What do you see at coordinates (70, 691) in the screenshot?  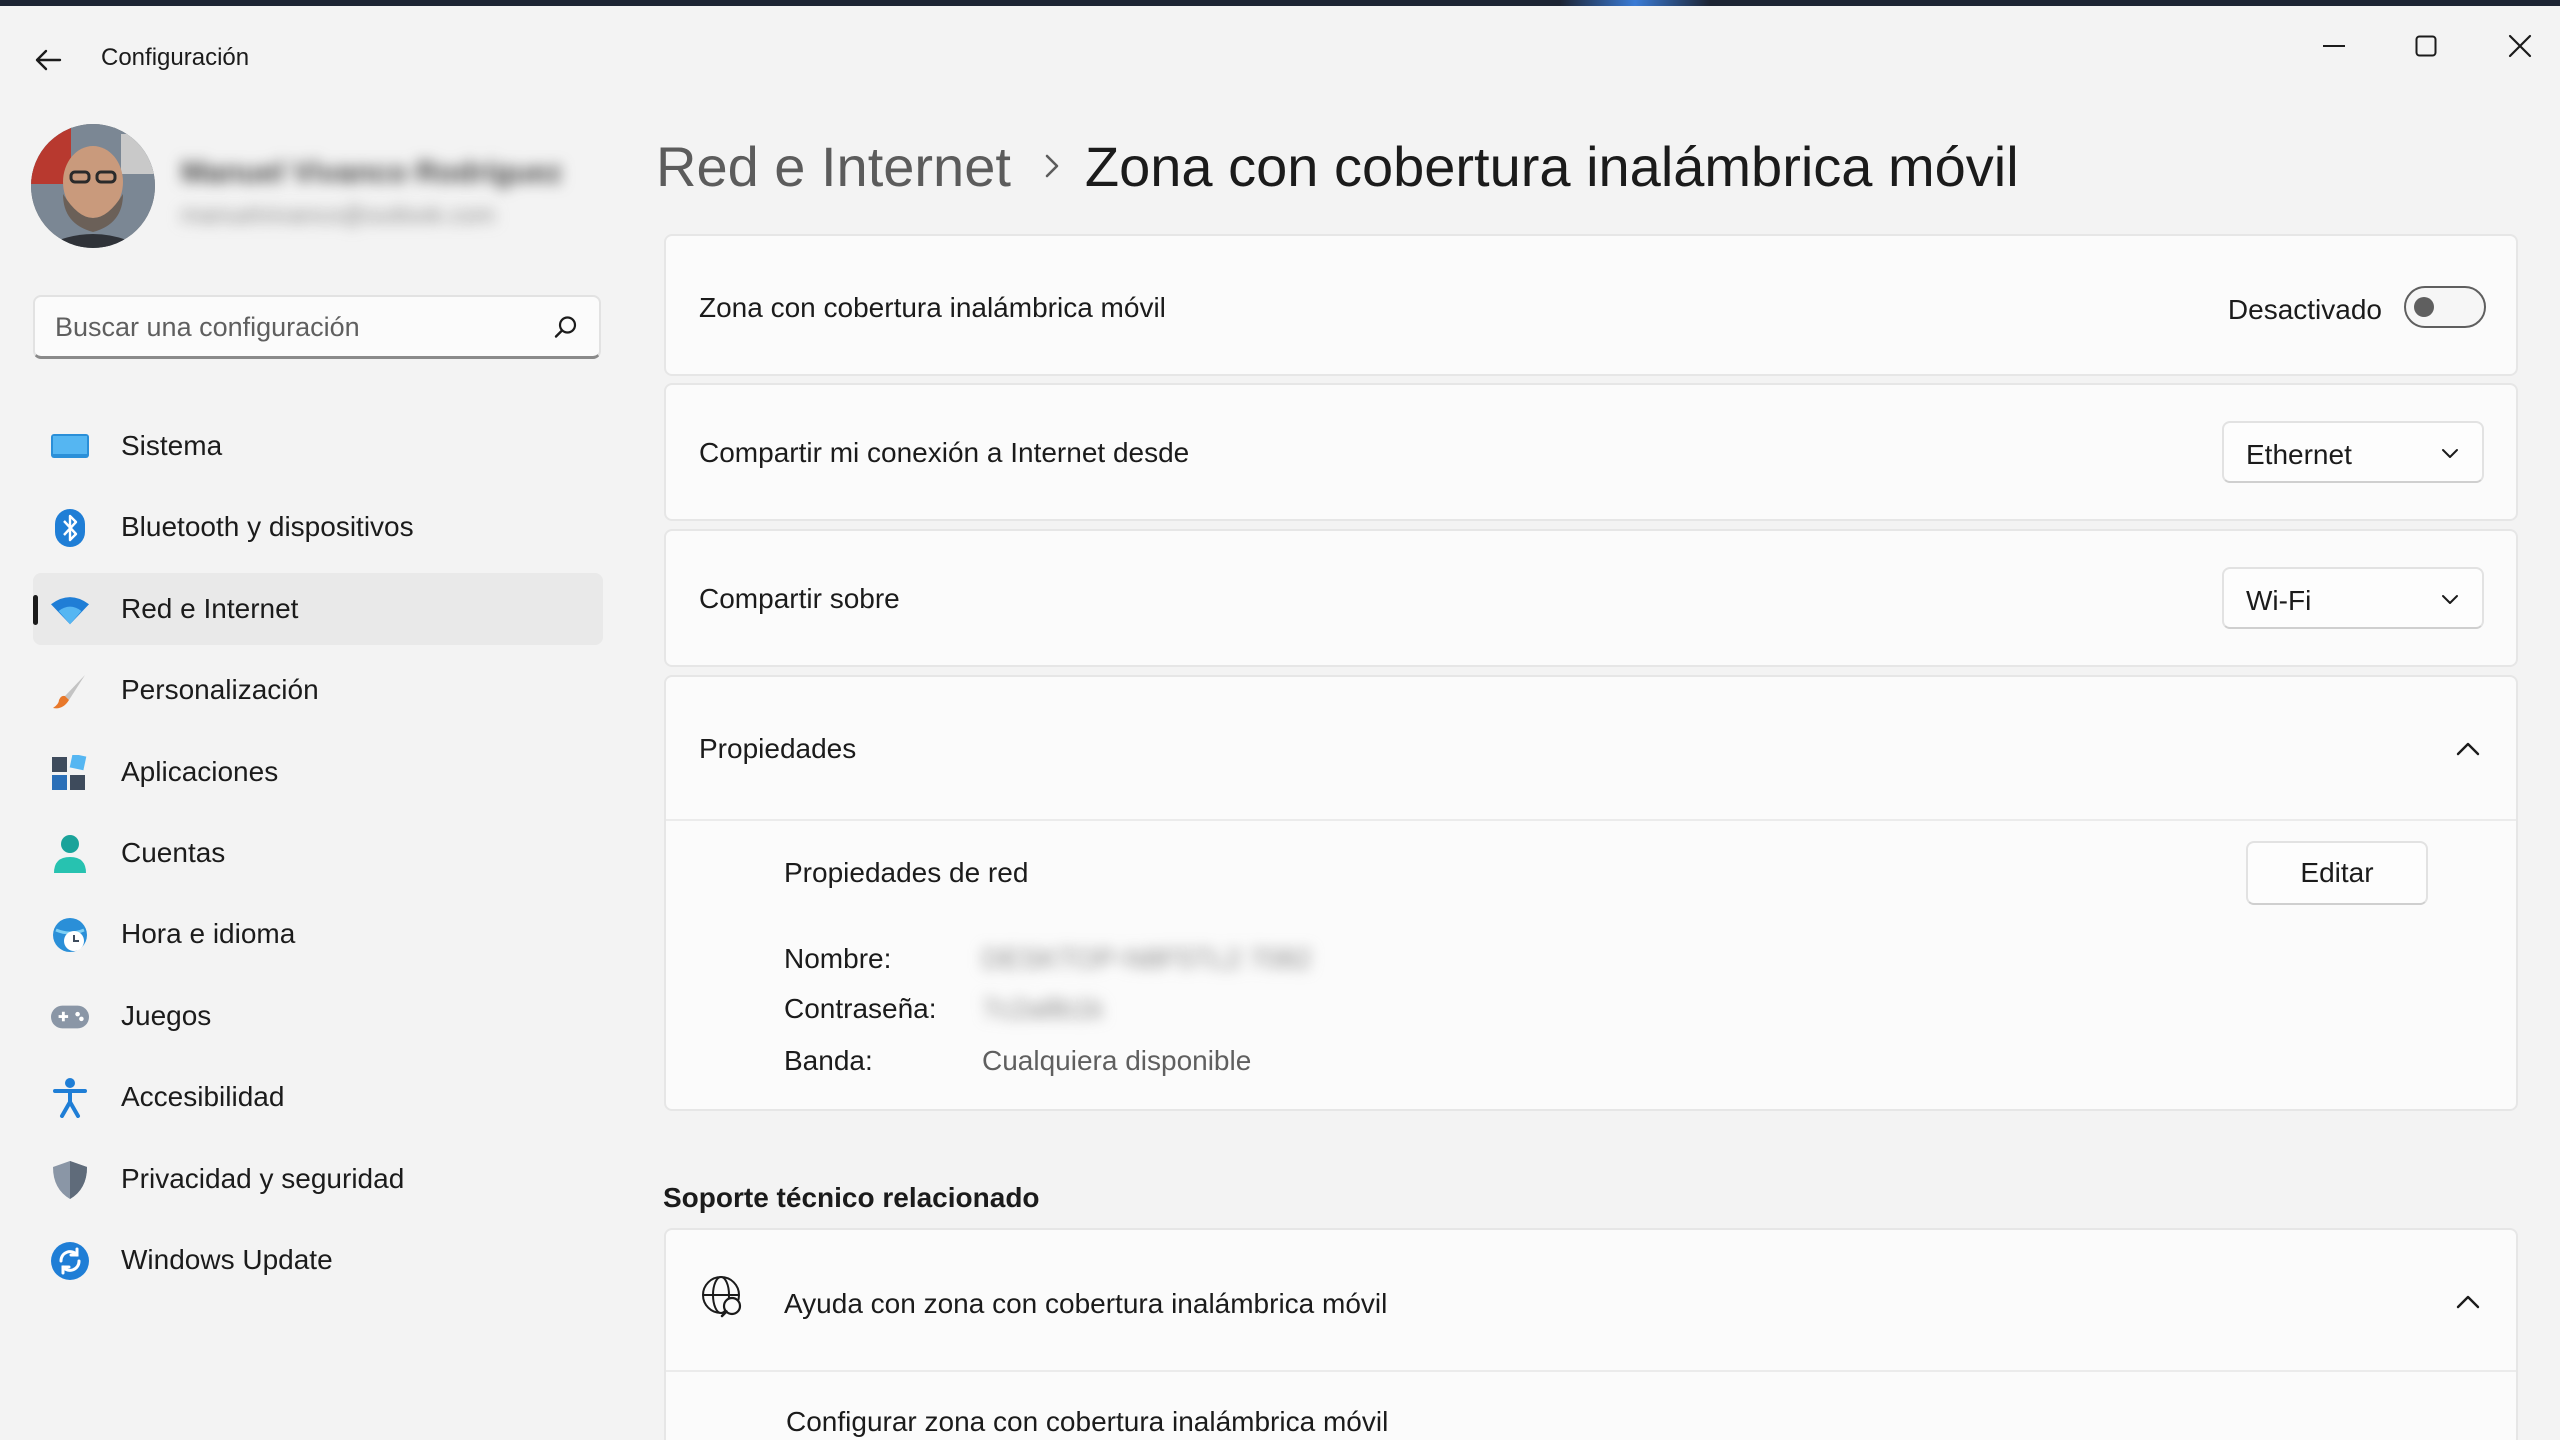 I see `brush-icon` at bounding box center [70, 691].